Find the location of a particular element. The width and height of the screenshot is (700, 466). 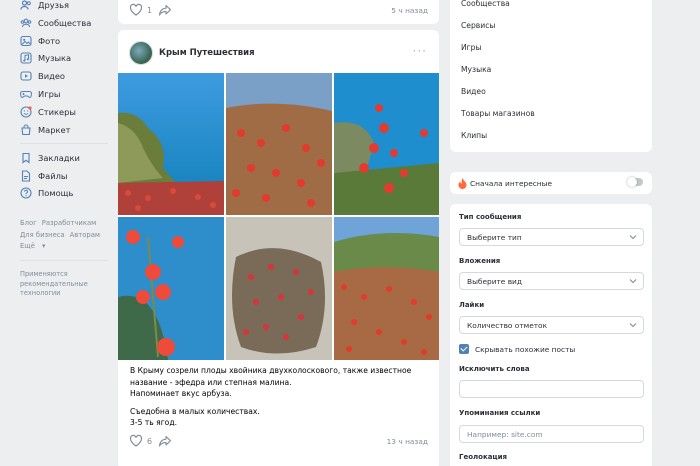

nav-item-communities: Сообщества is located at coordinates (55, 23).